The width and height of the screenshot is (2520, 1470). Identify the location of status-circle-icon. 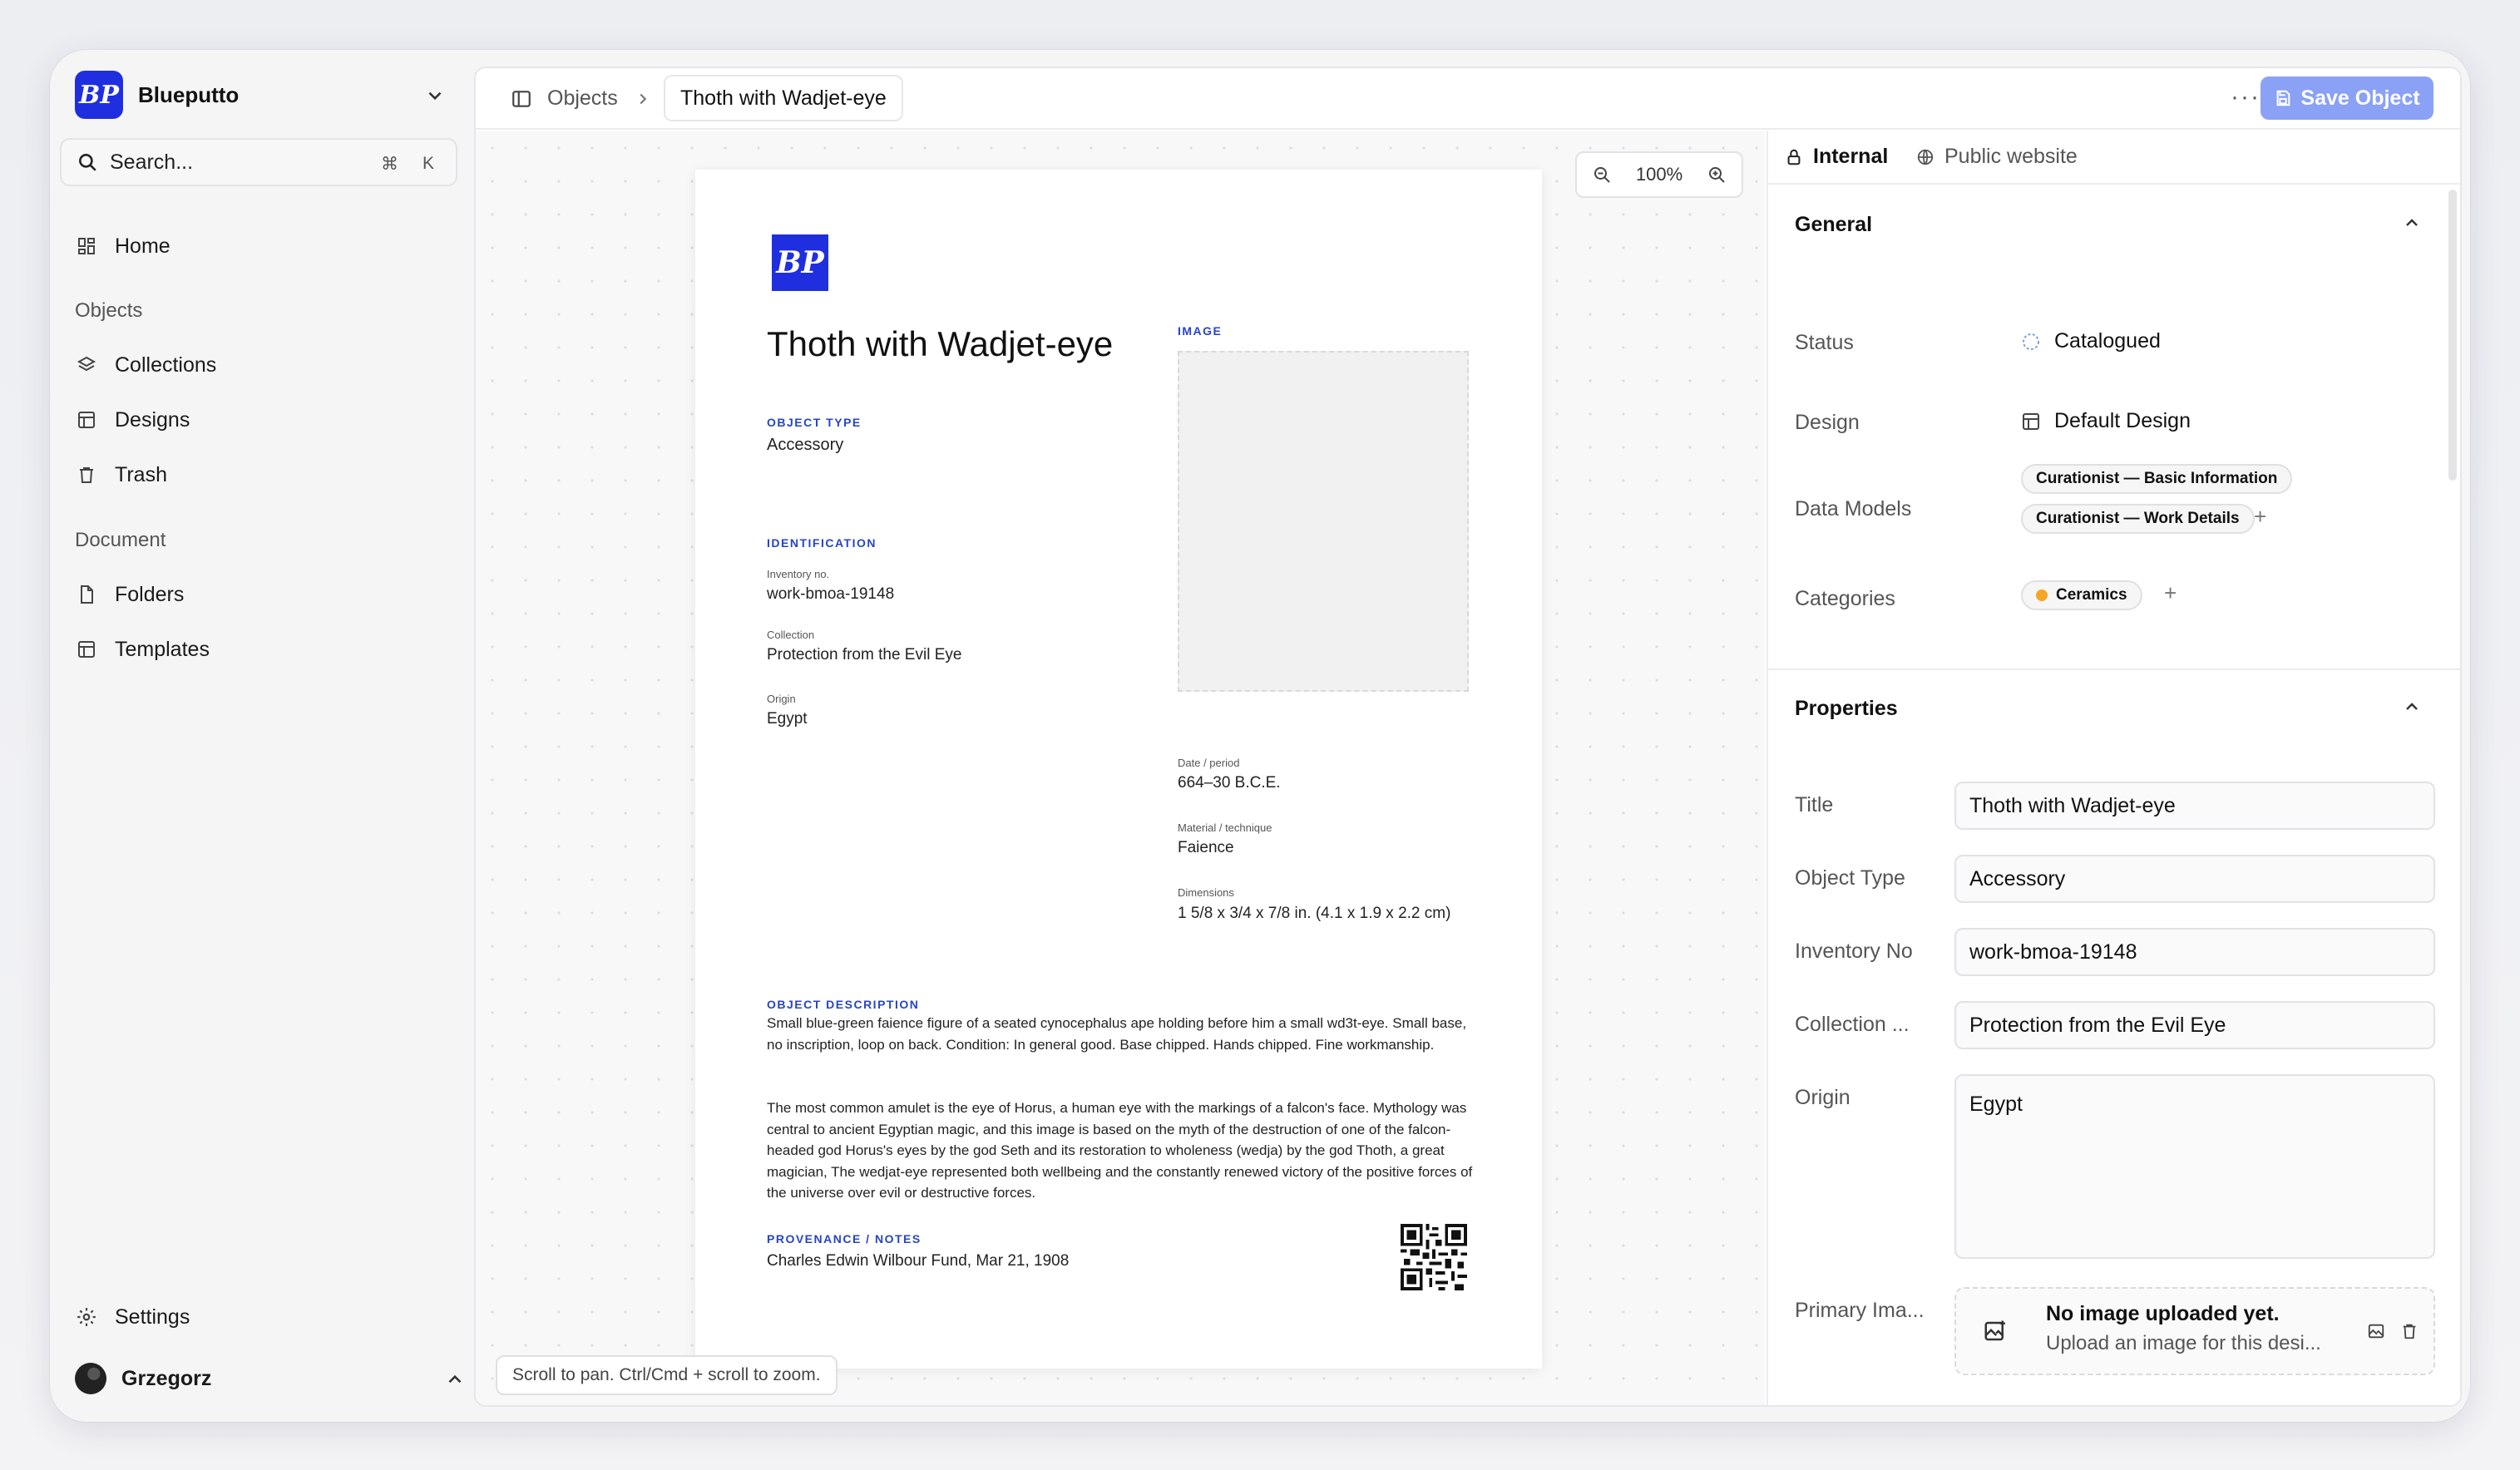
(2031, 341).